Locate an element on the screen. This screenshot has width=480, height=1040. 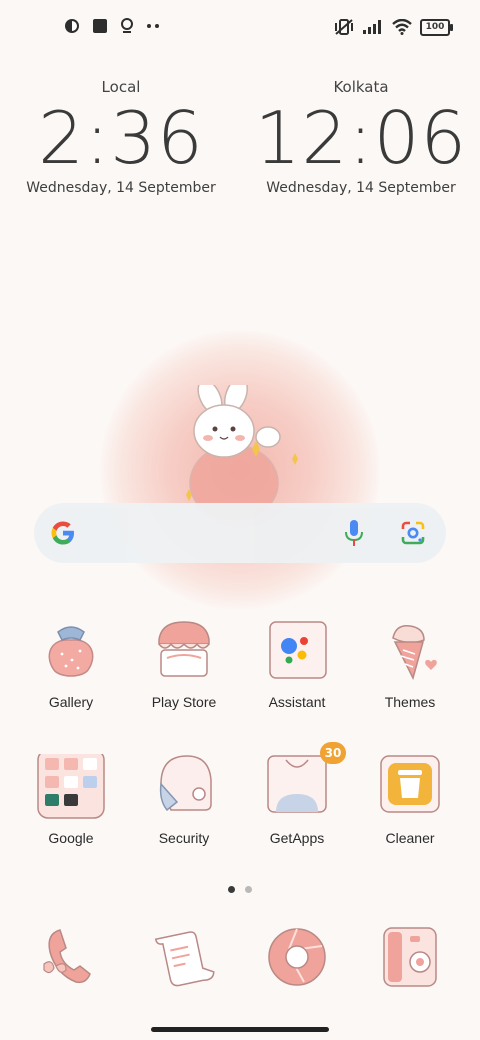
app-label: Play Store is located at coordinates (184, 702).